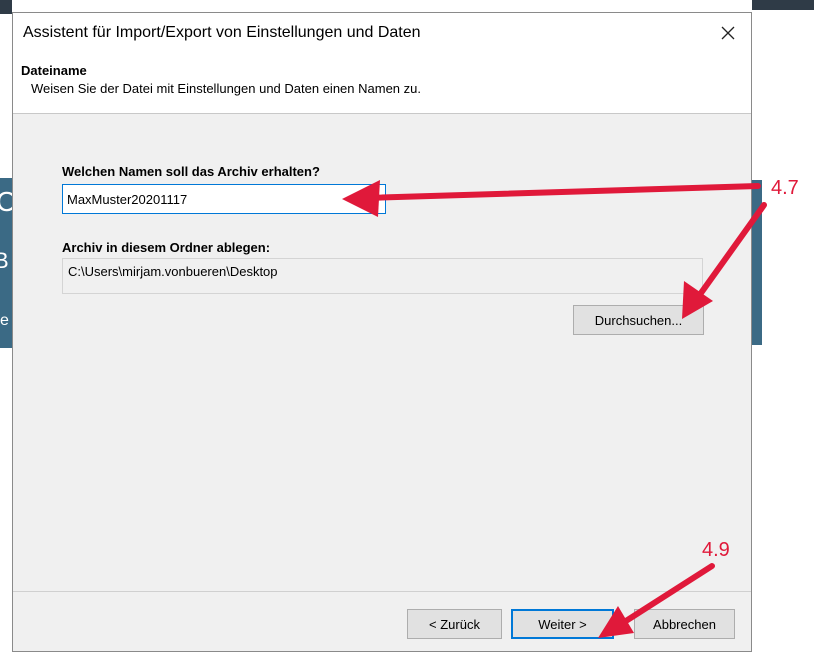 This screenshot has height=652, width=814. I want to click on background-window-right, so click(783, 324).